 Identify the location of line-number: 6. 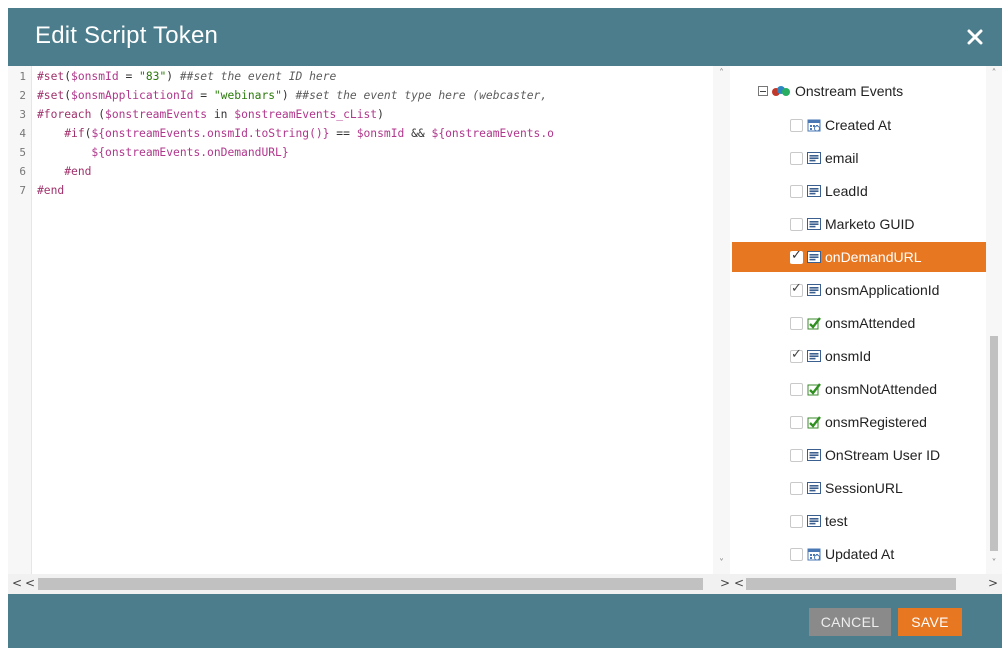
(22, 171).